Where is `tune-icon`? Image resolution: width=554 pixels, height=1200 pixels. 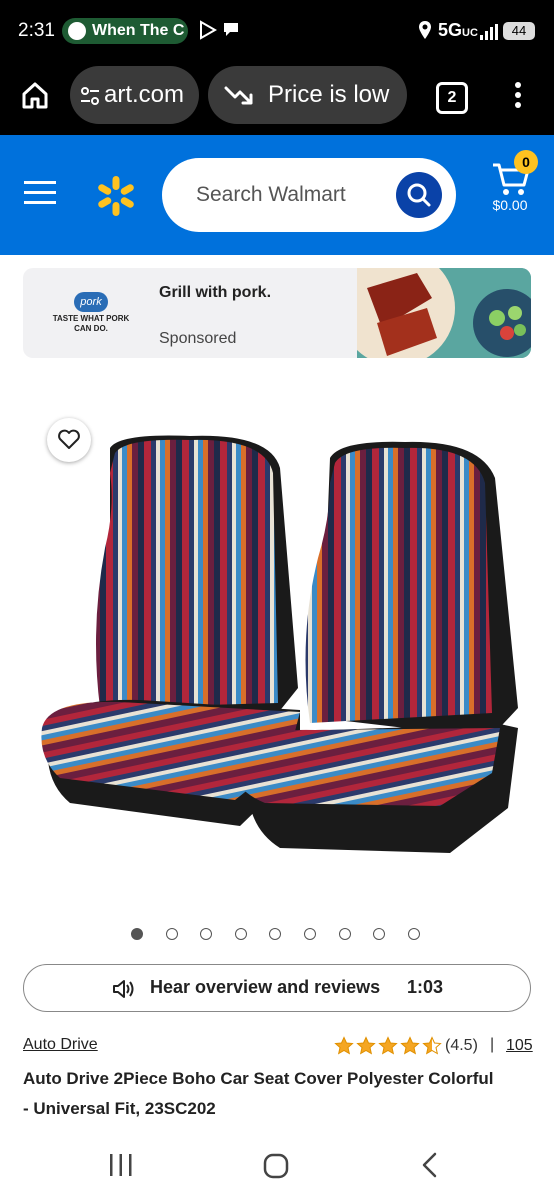
tune-icon is located at coordinates (90, 95).